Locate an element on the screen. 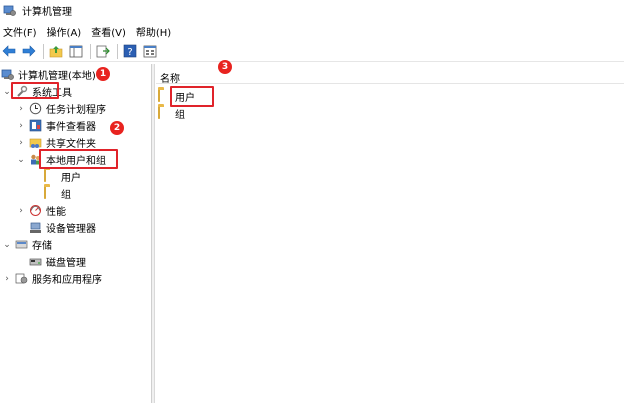  performance-icon is located at coordinates (35, 210).